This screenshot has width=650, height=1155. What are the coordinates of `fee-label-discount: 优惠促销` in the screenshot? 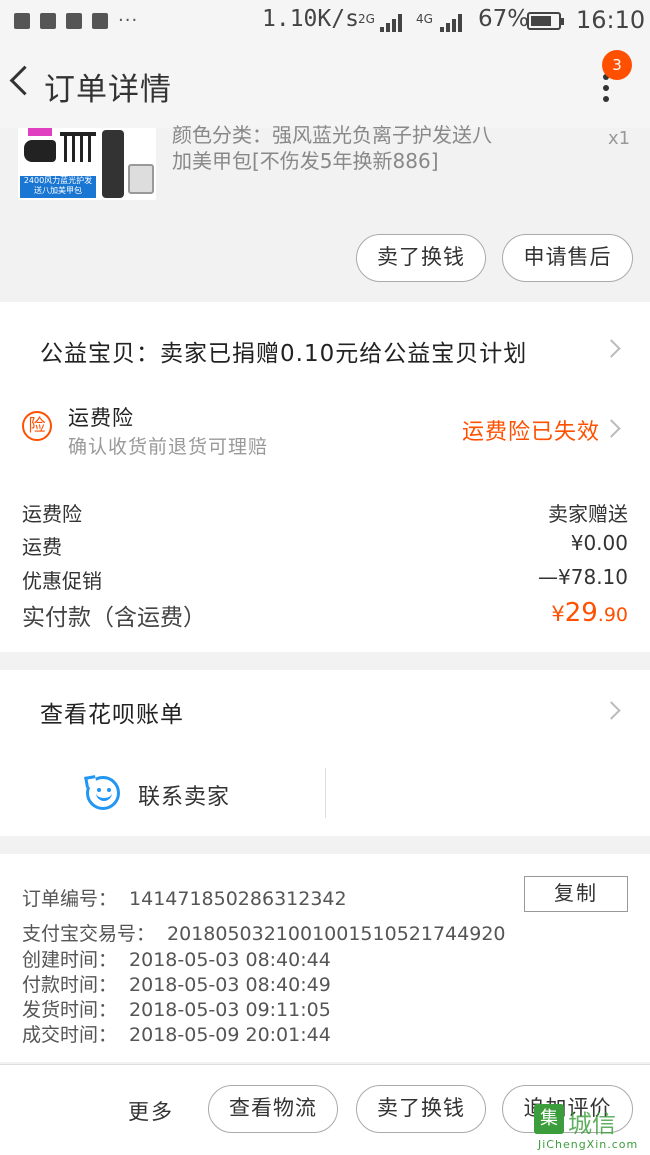 It's located at (62, 581).